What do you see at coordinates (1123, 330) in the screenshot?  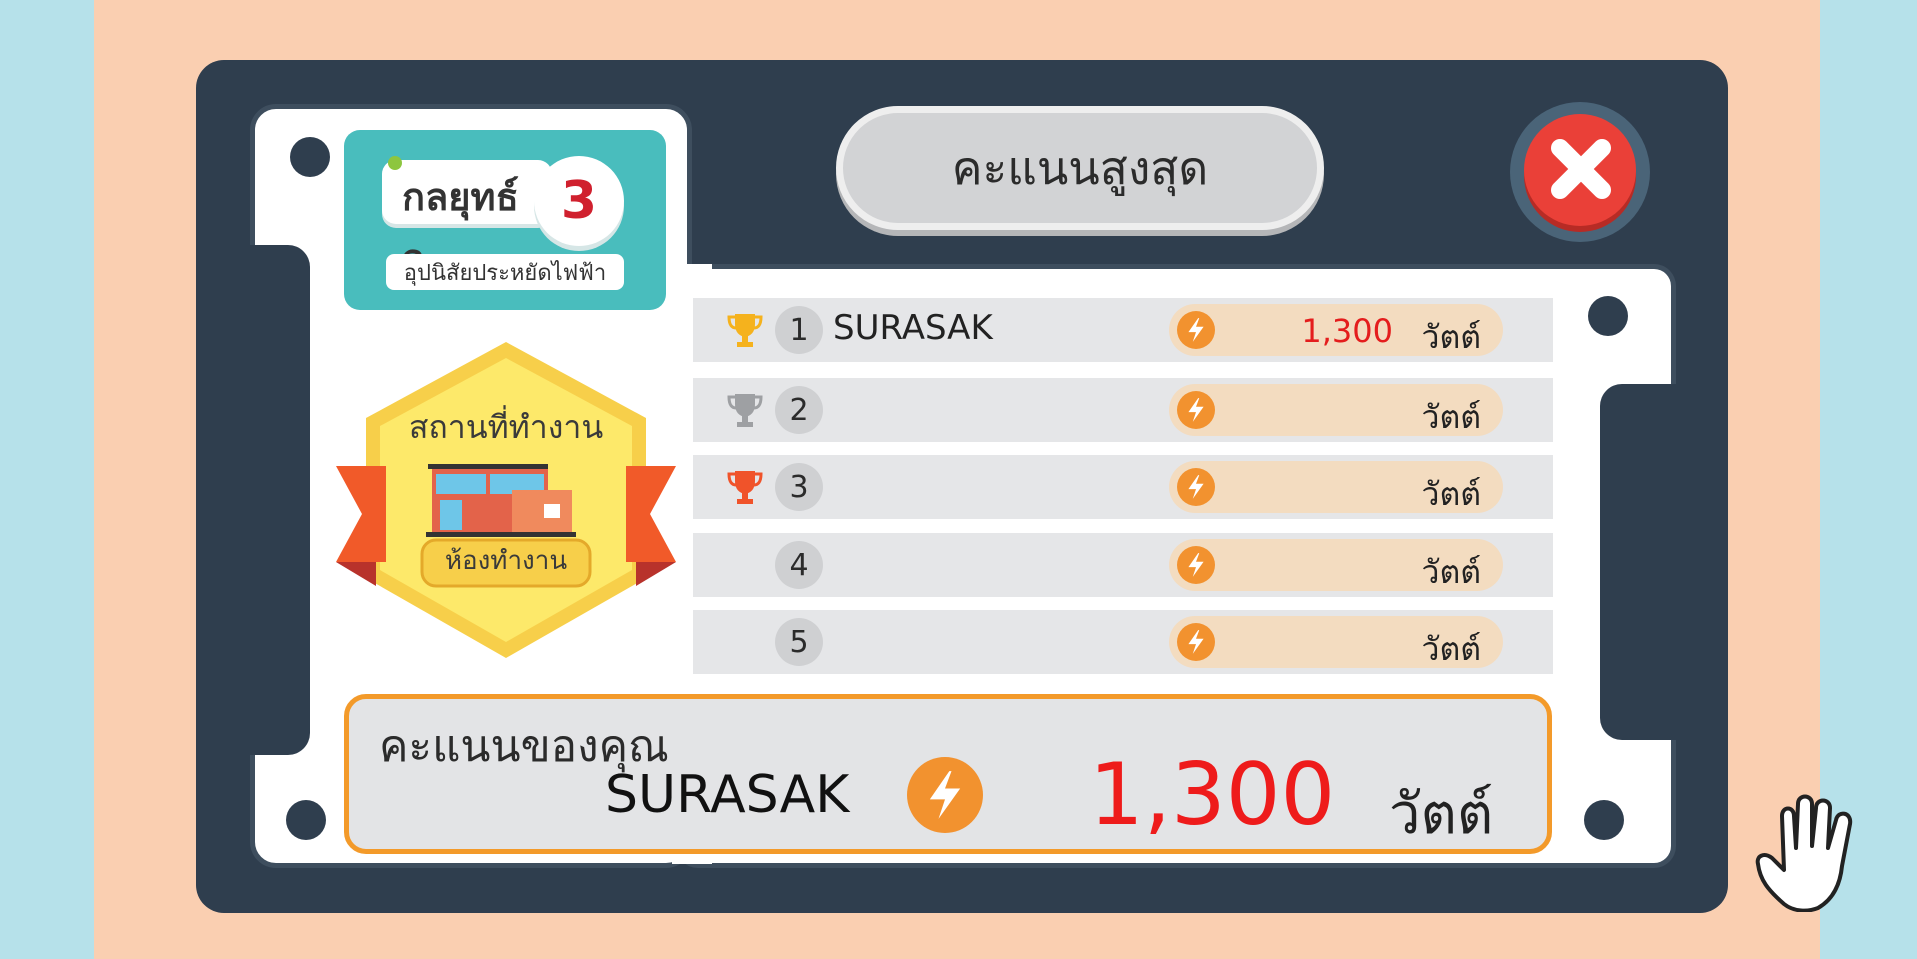 I see `leaderboard-row: 1 SURASAK 1,300 วัตต์` at bounding box center [1123, 330].